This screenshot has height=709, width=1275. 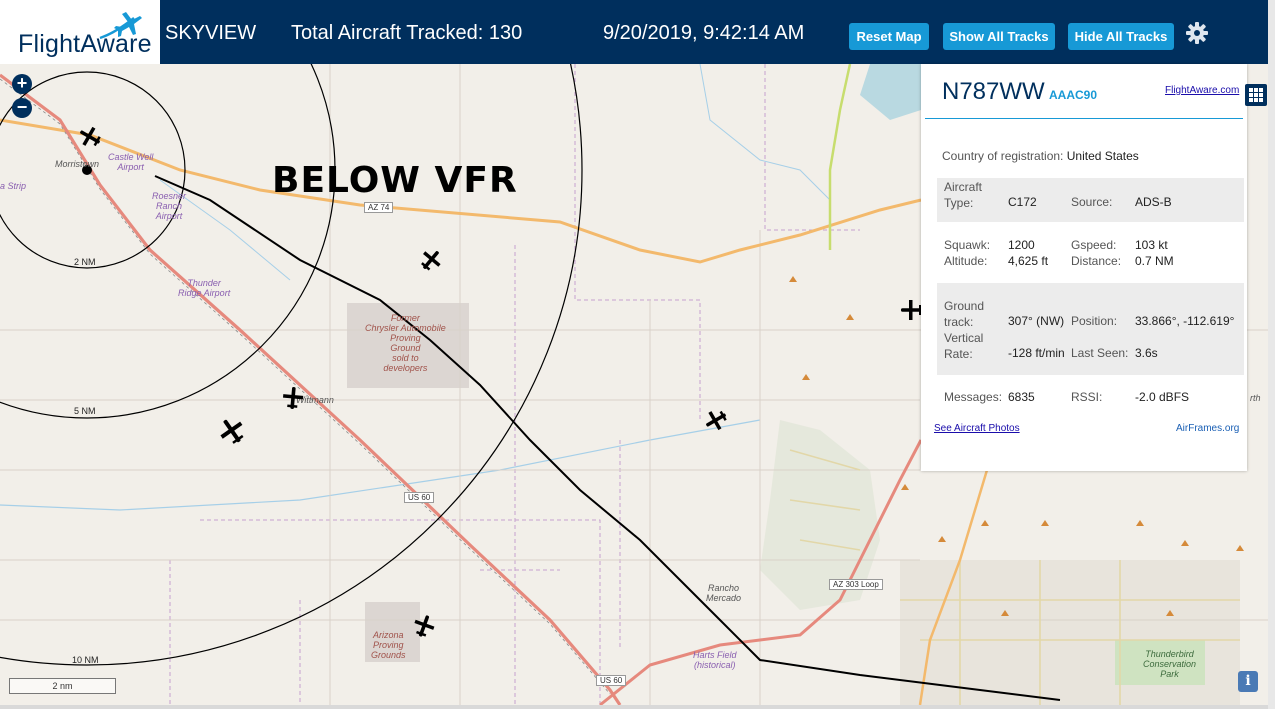 I want to click on vertical-scrollbar, so click(x=1271, y=354).